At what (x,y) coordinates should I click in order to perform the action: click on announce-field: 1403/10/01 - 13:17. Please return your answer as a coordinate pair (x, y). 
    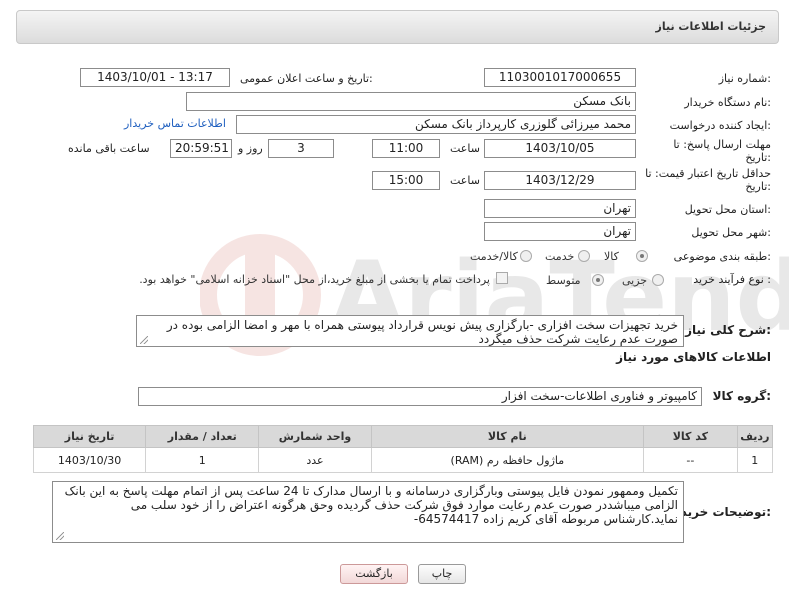
    Looking at the image, I should click on (155, 77).